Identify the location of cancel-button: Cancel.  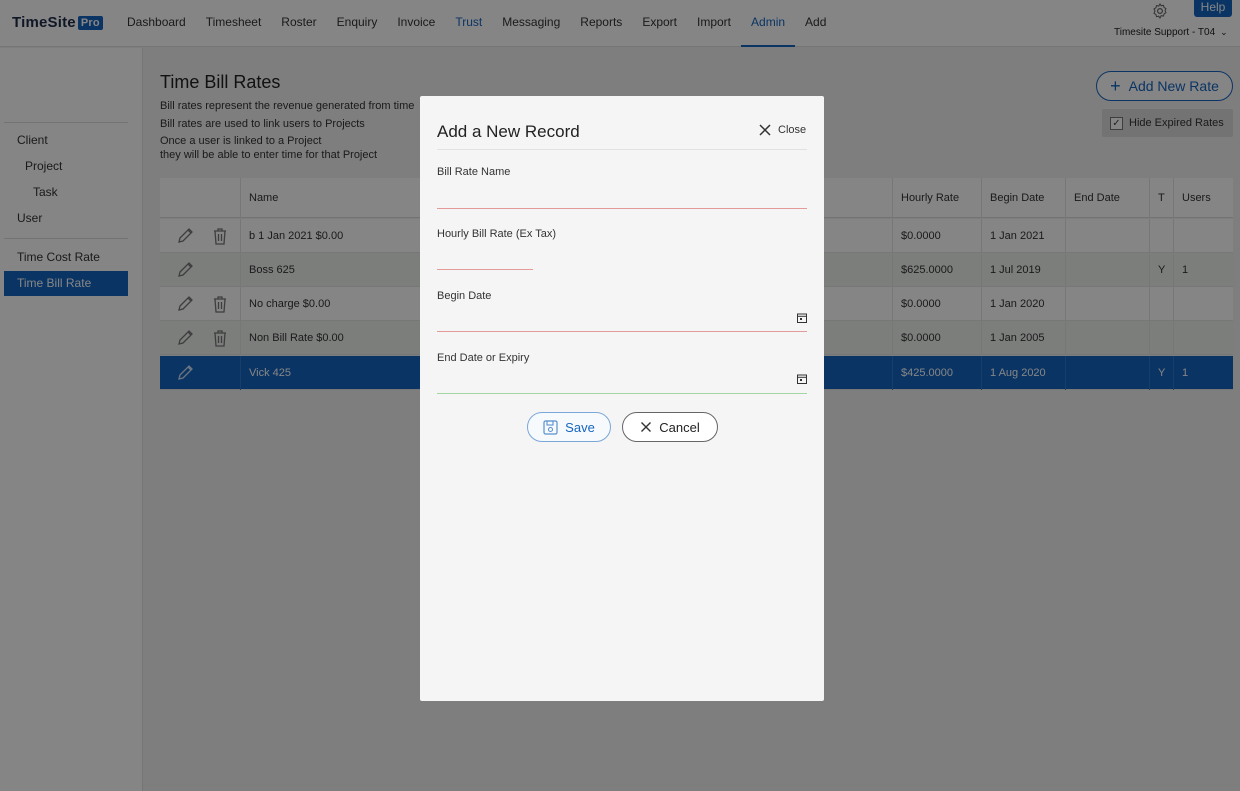
(670, 427).